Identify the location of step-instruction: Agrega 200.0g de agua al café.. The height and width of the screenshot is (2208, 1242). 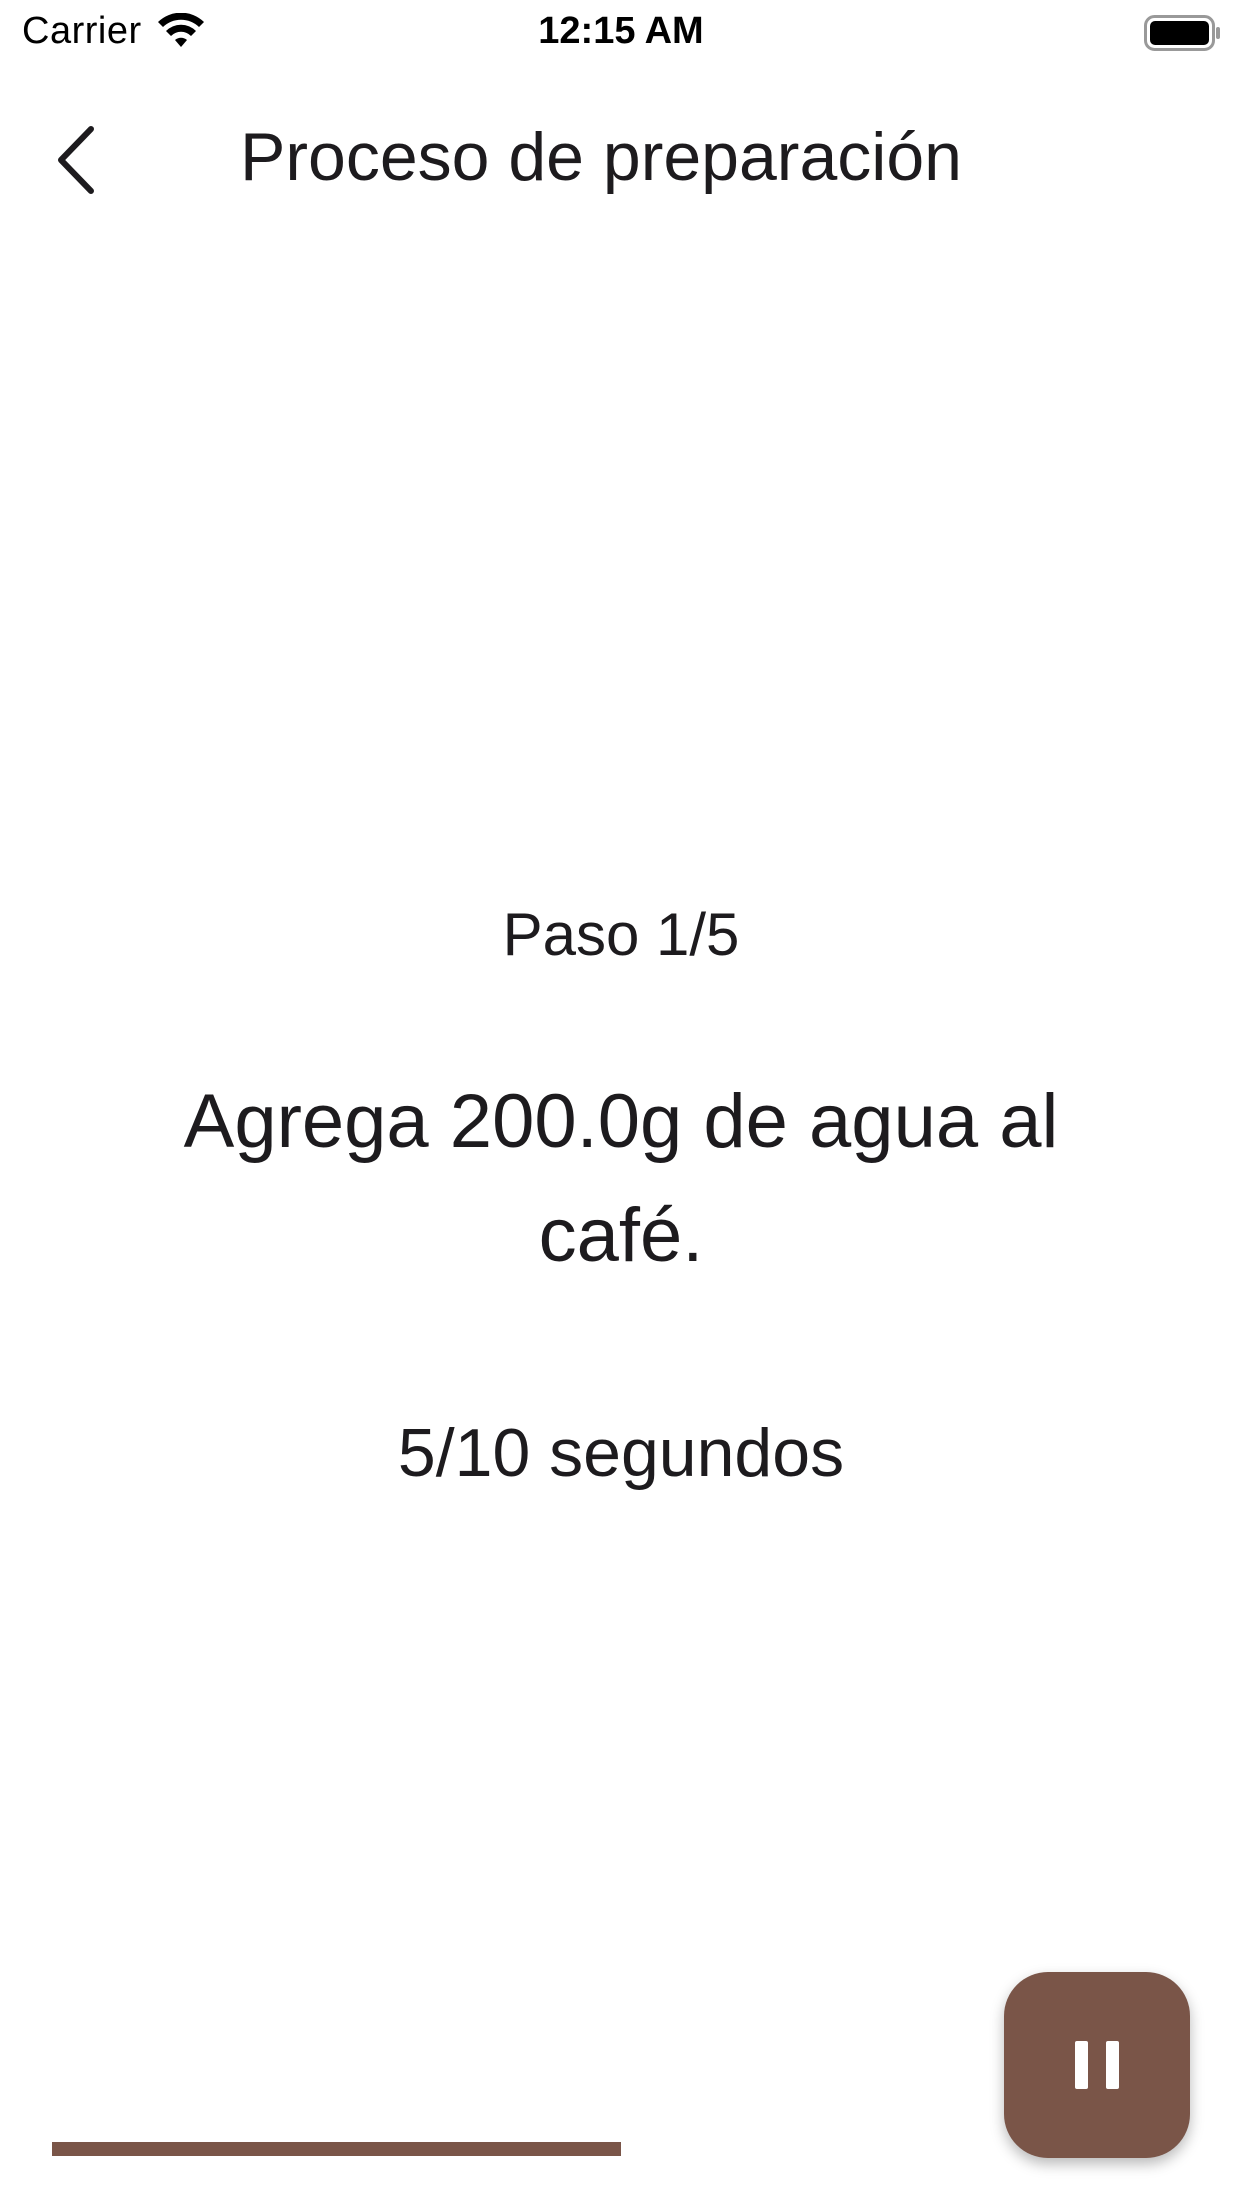
(621, 1178).